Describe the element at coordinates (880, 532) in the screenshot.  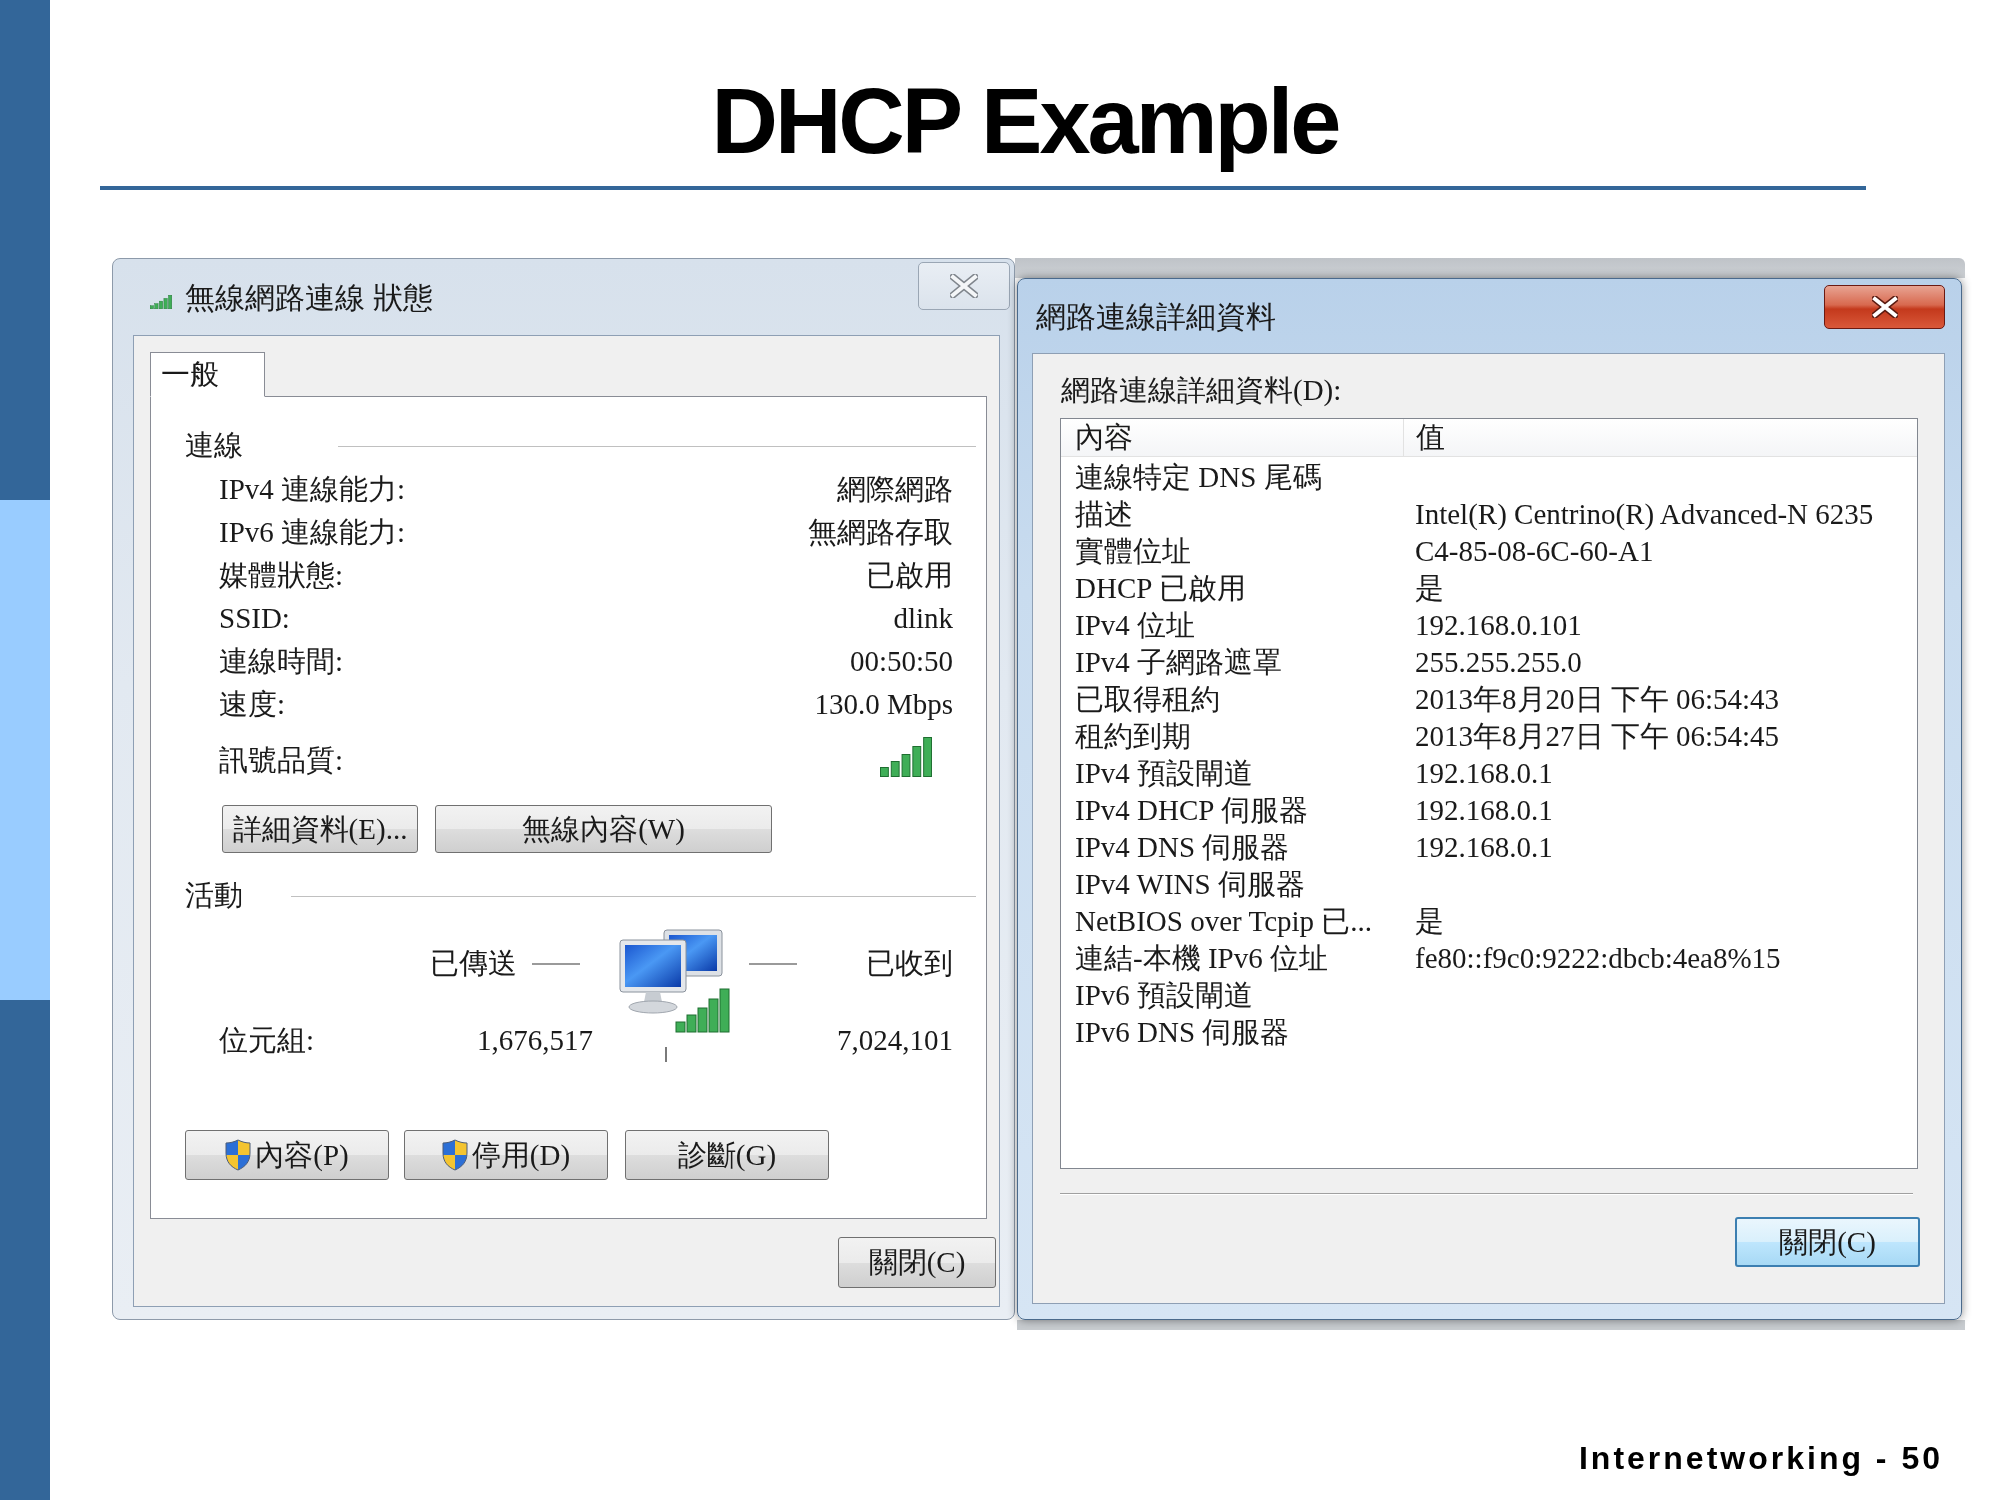
I see `field-value: 無網路存取` at that location.